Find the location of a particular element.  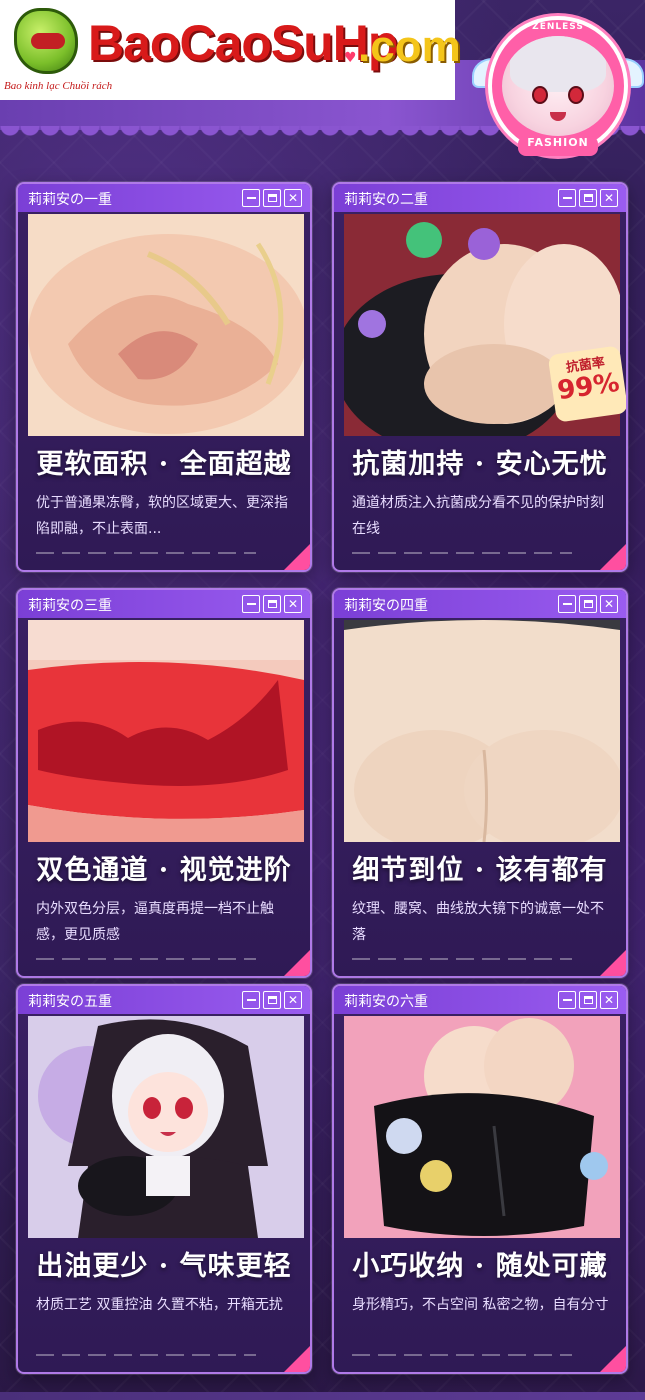

window-titlebar: 莉莉安の一重 ✕ is located at coordinates (164, 198).